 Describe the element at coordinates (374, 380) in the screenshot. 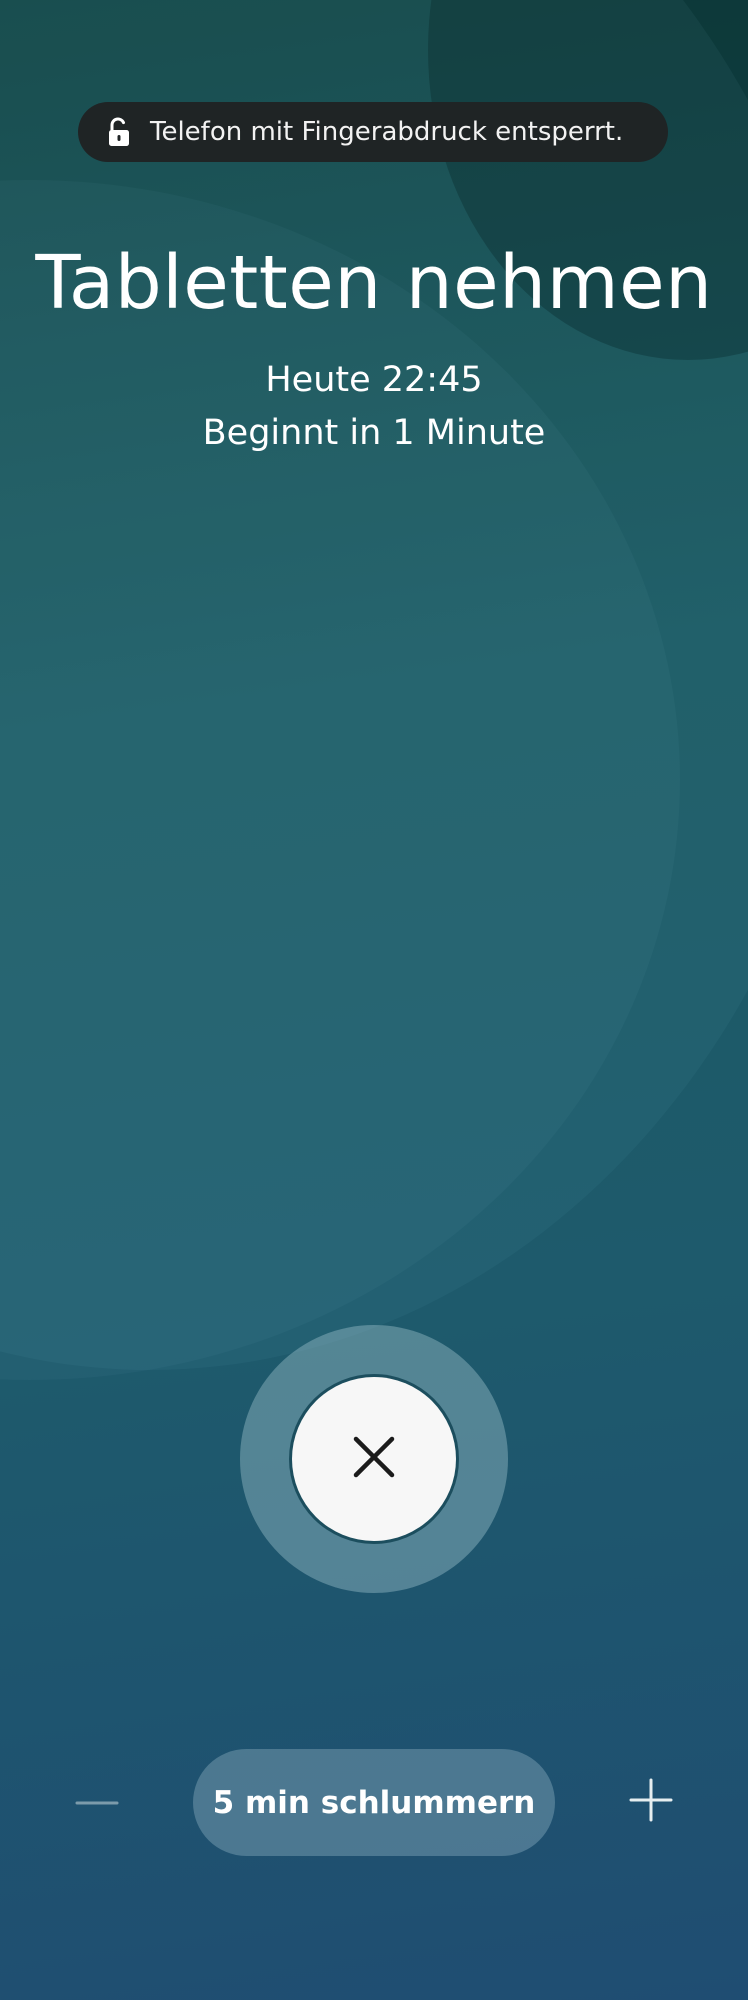

I see `alarm-time: Heute 22:45` at that location.